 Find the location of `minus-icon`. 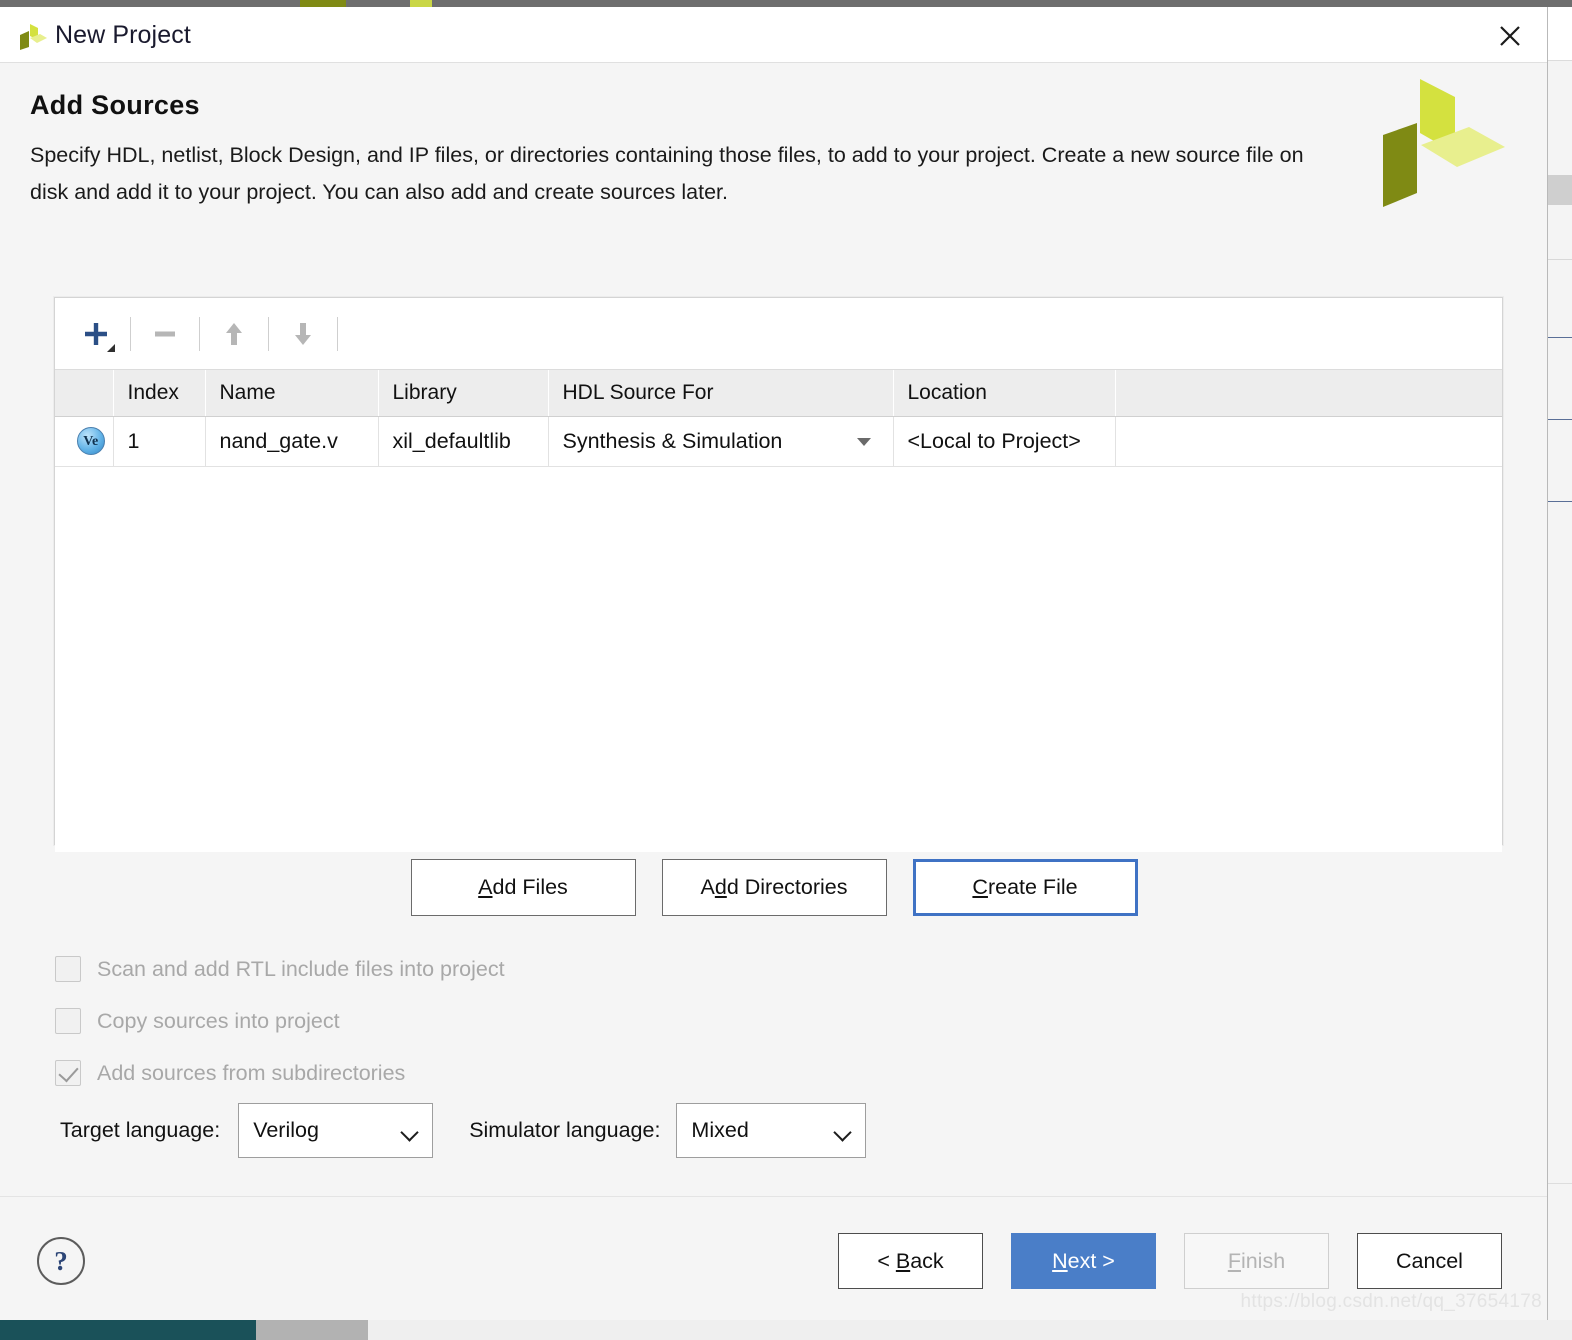

minus-icon is located at coordinates (165, 333).